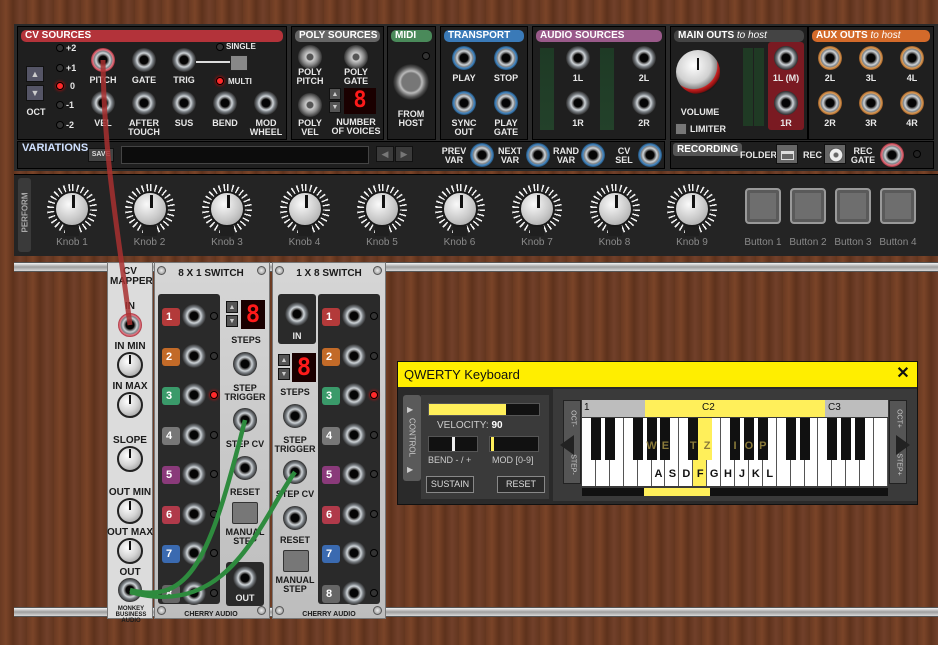 The width and height of the screenshot is (938, 645). Describe the element at coordinates (735, 492) in the screenshot. I see `keyboard-scrollbar` at that location.